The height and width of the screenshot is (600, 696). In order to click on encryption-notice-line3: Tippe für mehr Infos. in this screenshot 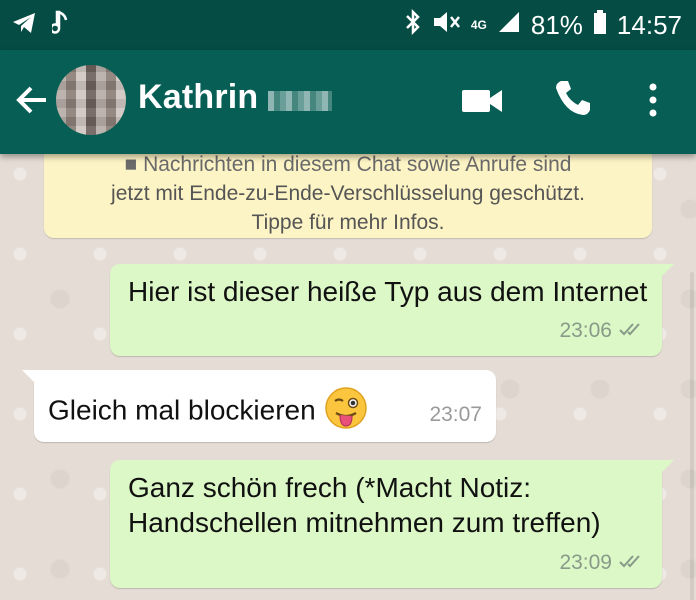, I will do `click(348, 222)`.